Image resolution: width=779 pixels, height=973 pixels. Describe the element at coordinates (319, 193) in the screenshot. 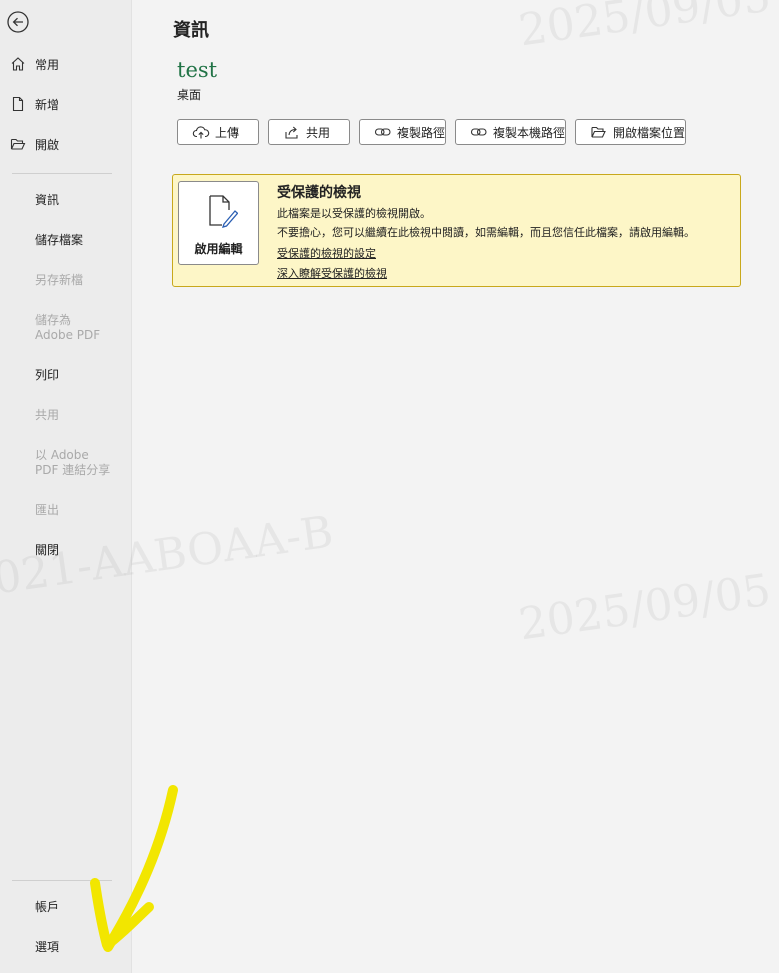

I see `protected-view-title: 受保護的檢視` at that location.